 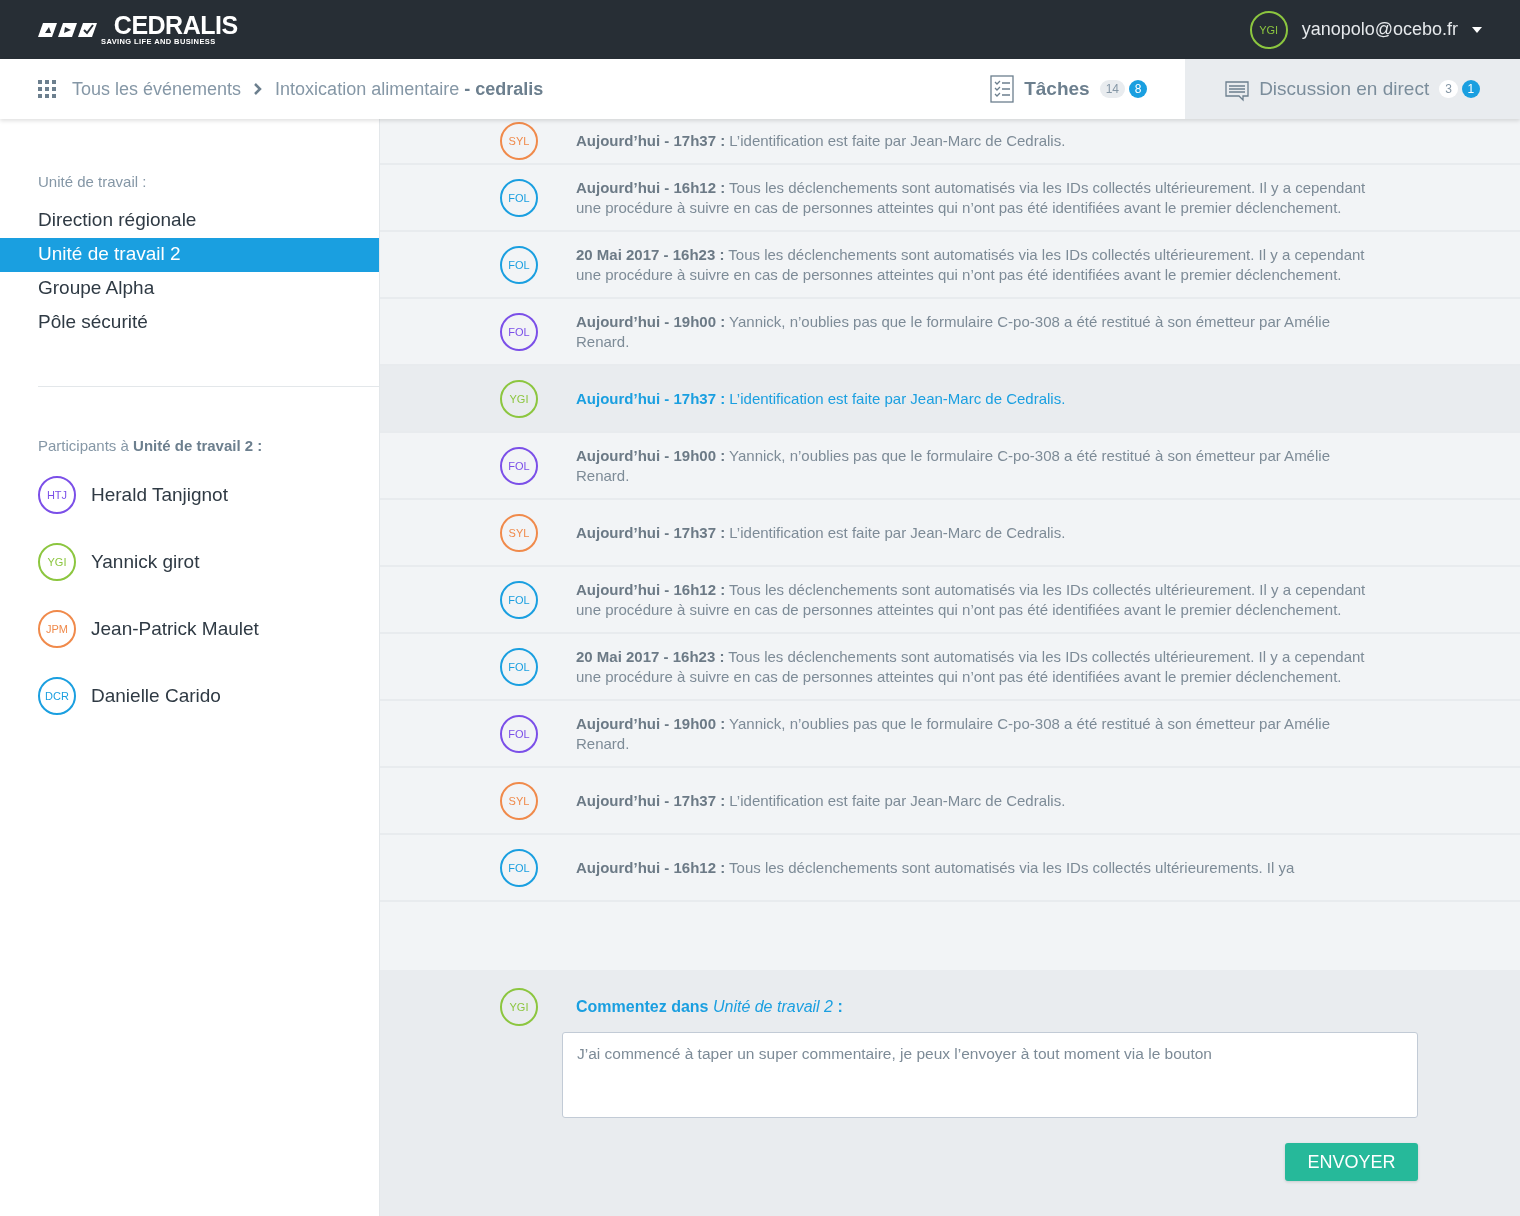 What do you see at coordinates (1138, 89) in the screenshot?
I see `notification-badge: 8` at bounding box center [1138, 89].